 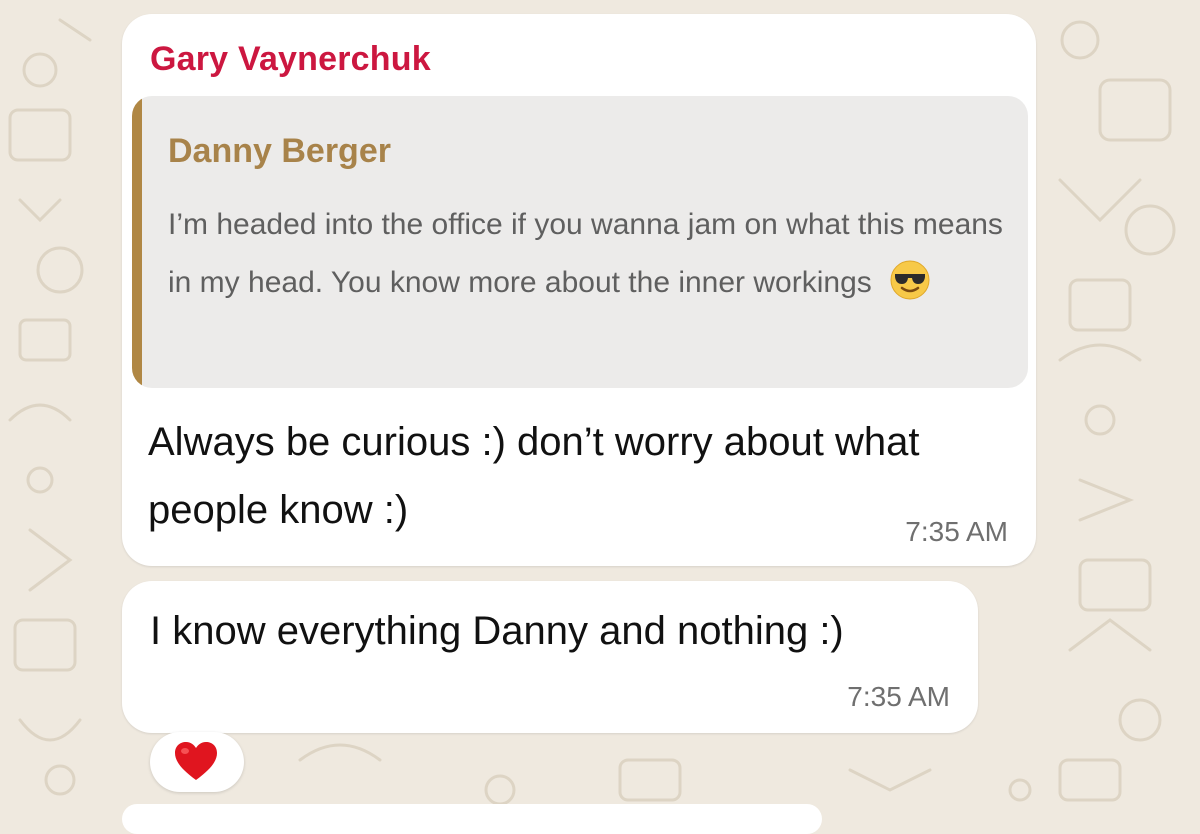 I want to click on next-message-bubble-edge, so click(x=472, y=819).